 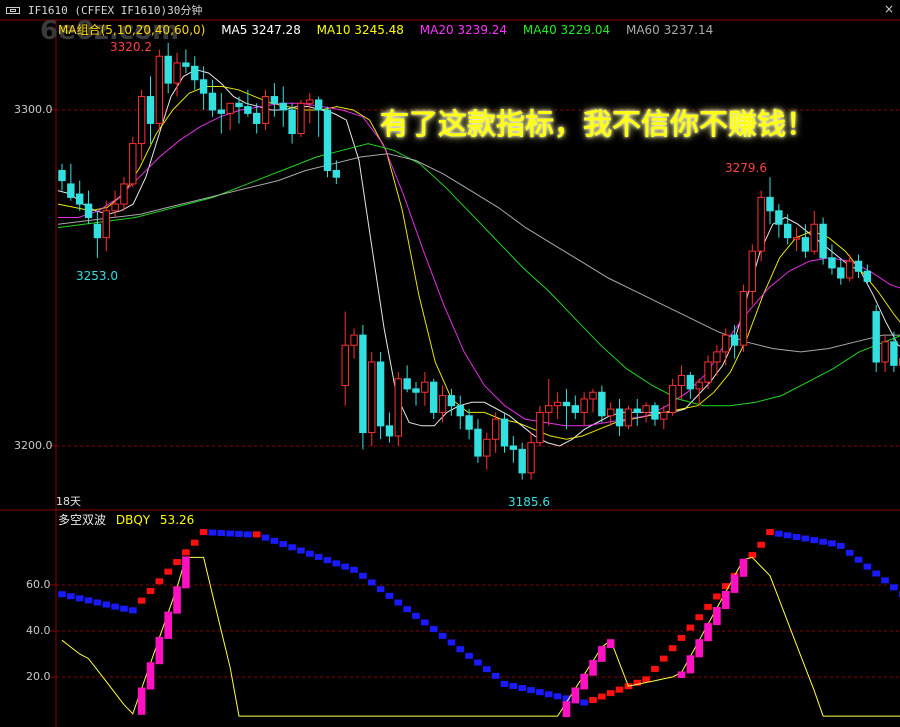 I want to click on ma5-label: MA5 3247.28, so click(x=261, y=30).